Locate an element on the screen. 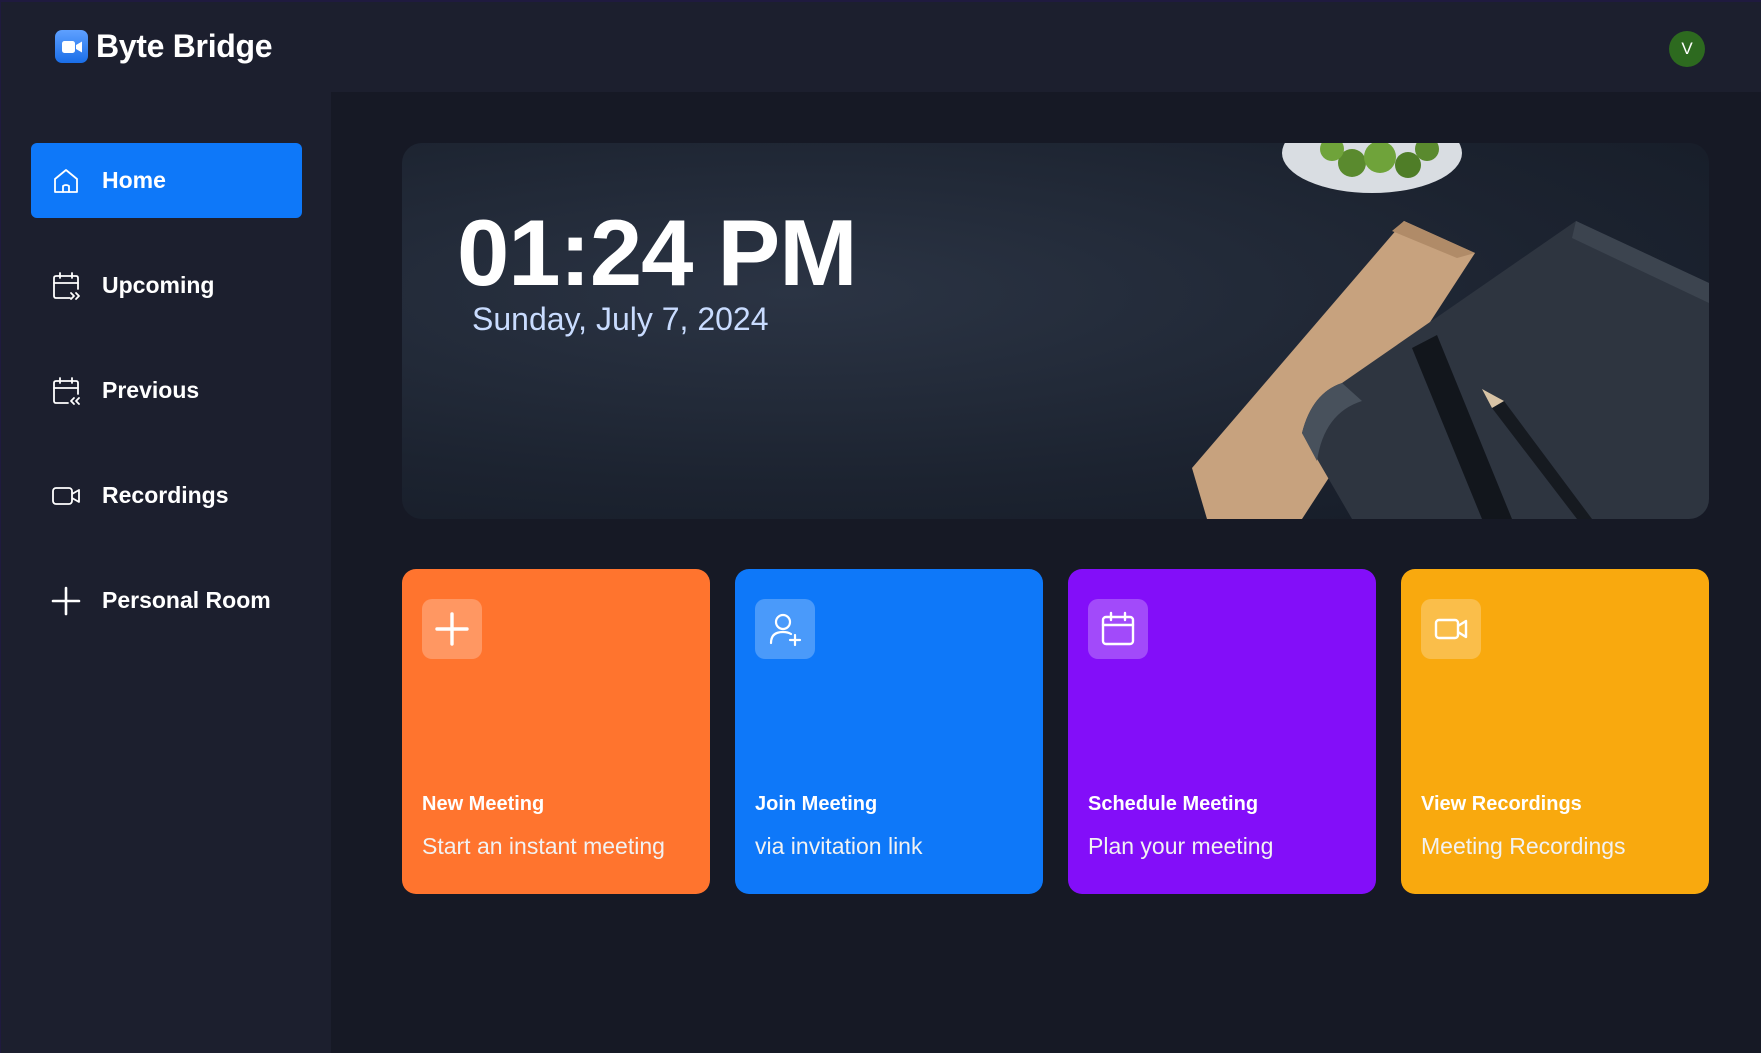  app-logo: Byte Bridge is located at coordinates (164, 46).